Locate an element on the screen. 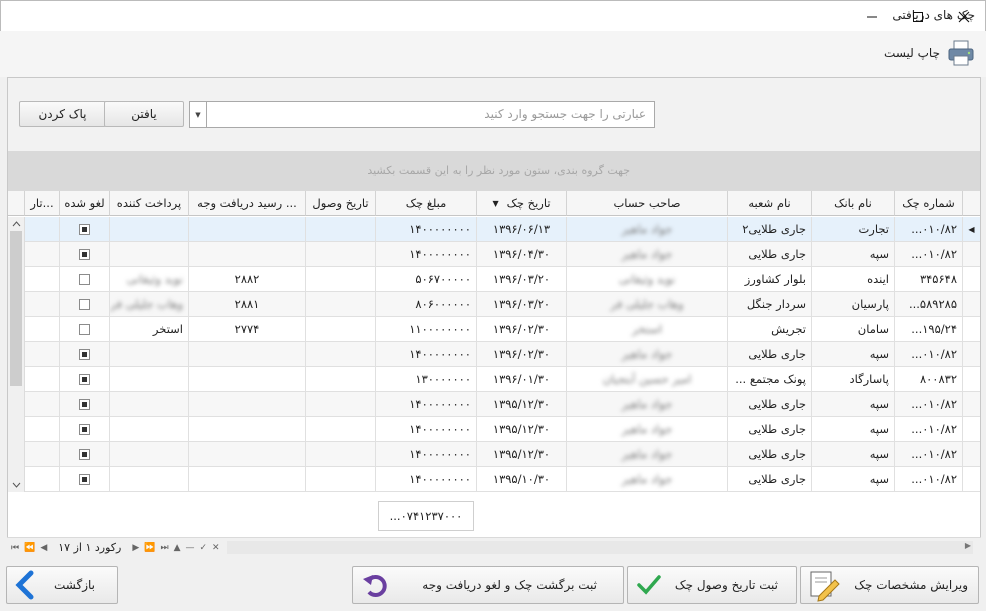 The height and width of the screenshot is (611, 986). holder-cell: نوید وثیقانی is located at coordinates (647, 279).